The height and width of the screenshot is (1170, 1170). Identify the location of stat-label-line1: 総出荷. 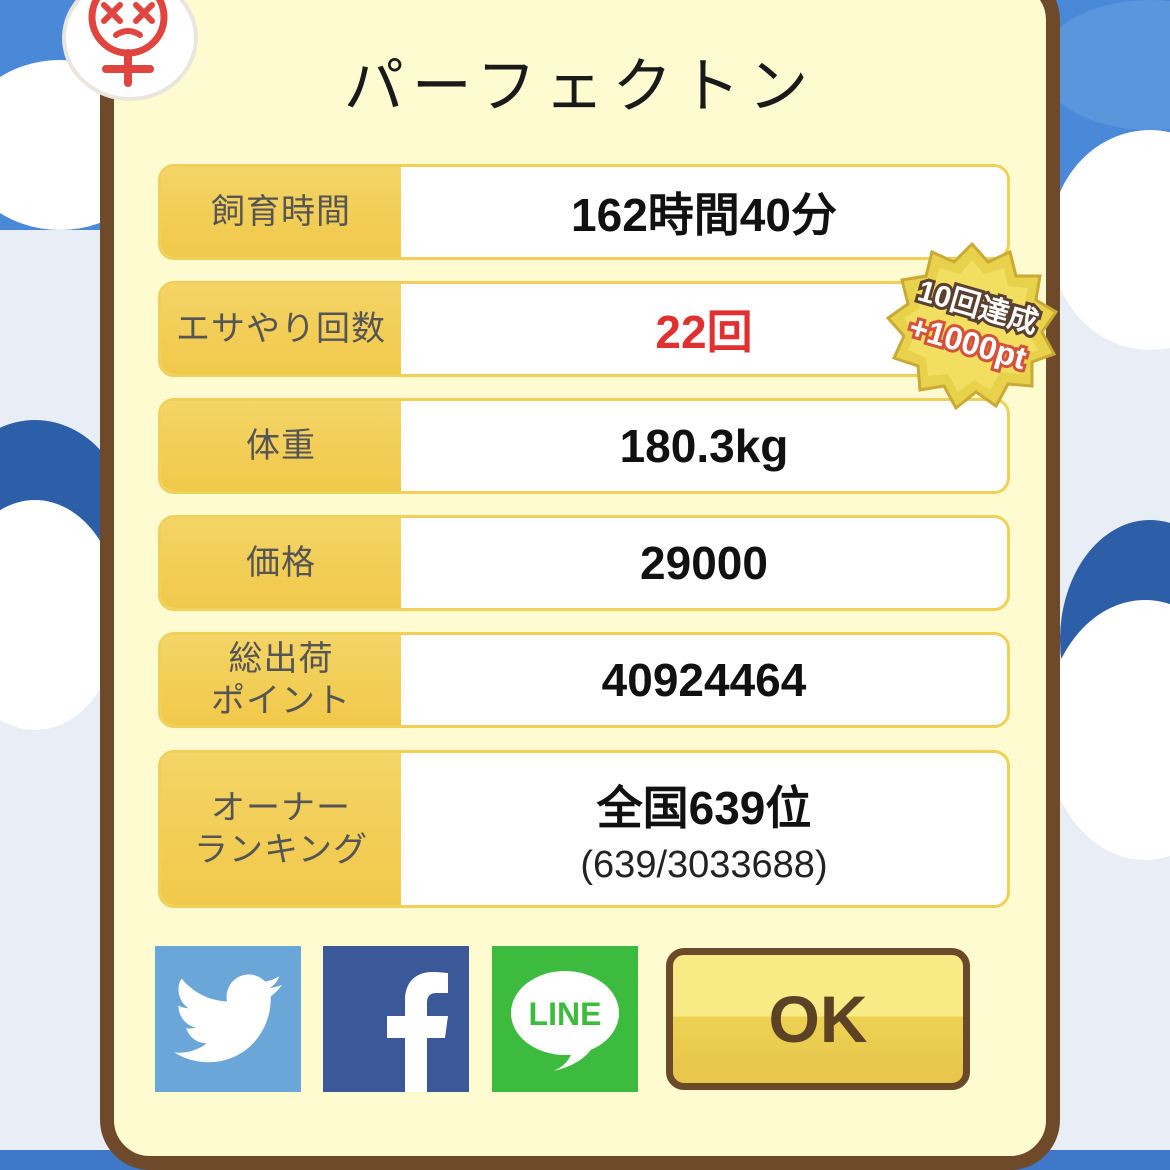
(281, 659).